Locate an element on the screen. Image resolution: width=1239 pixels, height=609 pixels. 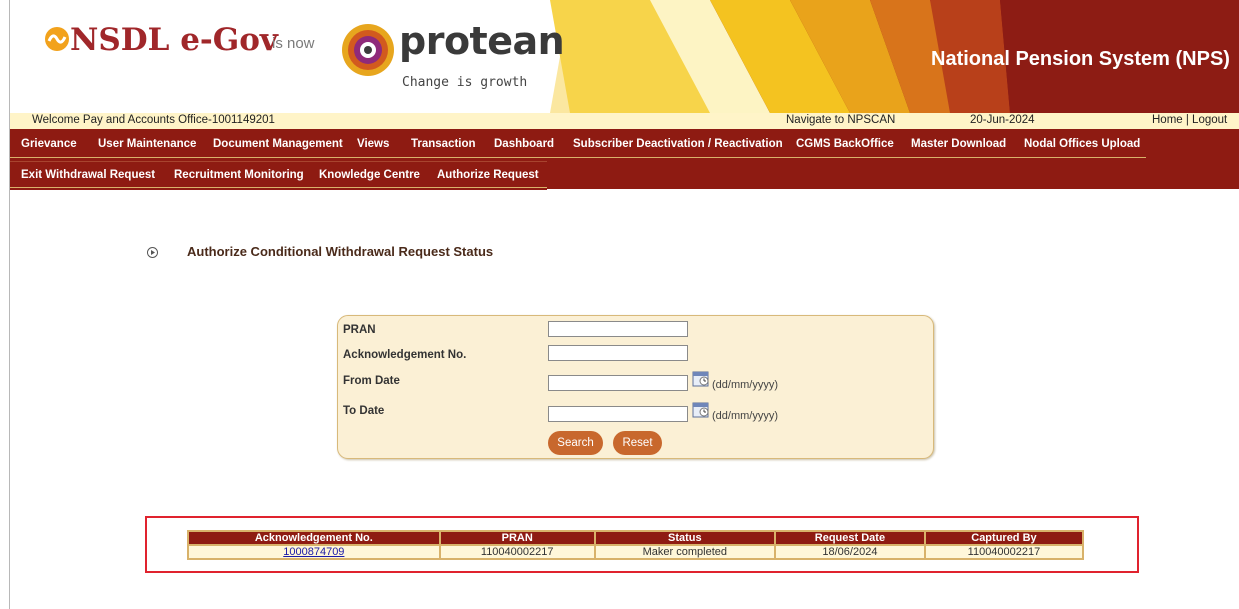
ack-link: 1000874709 is located at coordinates (313, 552).